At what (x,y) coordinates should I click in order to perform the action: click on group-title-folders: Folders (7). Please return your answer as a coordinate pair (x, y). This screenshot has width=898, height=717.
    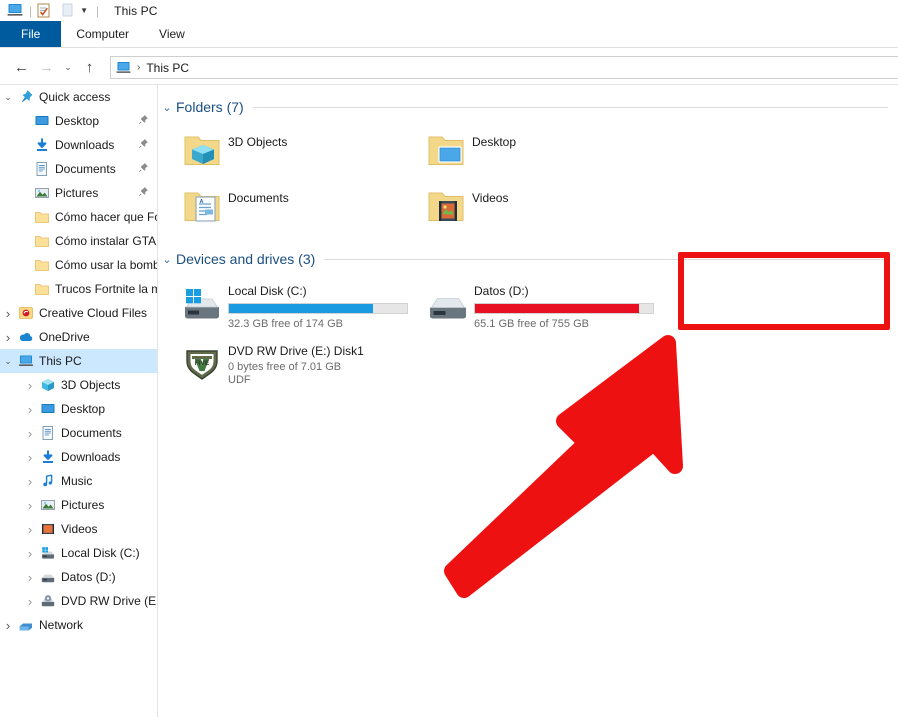
    Looking at the image, I should click on (210, 107).